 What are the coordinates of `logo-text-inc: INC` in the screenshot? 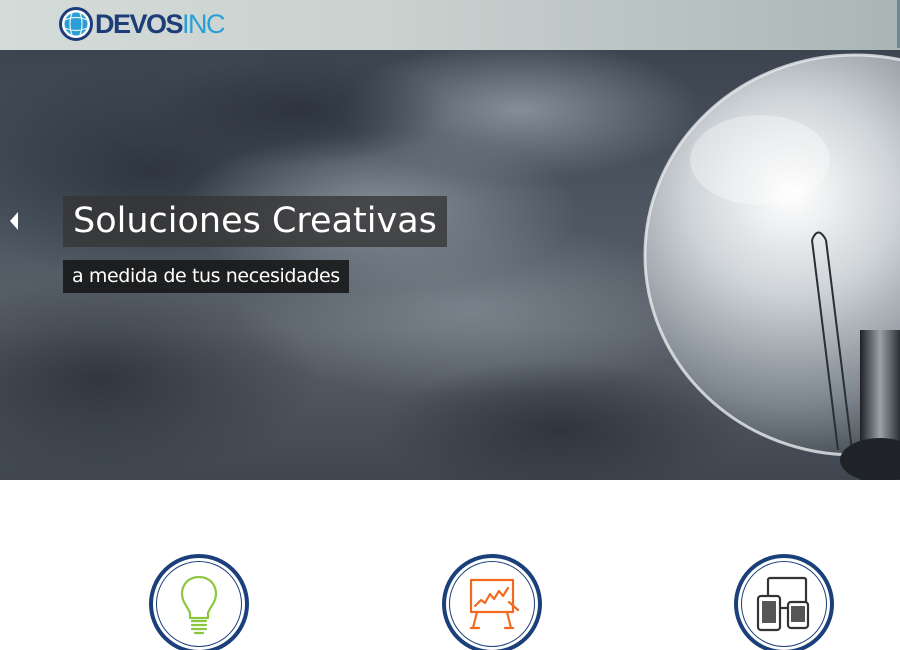 It's located at (204, 23).